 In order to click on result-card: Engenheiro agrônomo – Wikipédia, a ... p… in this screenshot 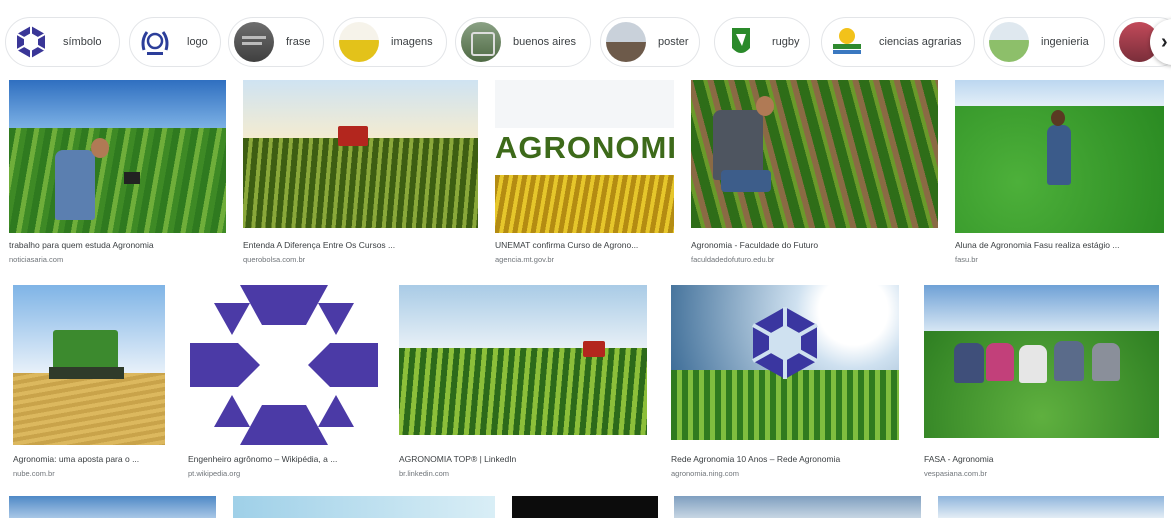, I will do `click(284, 382)`.